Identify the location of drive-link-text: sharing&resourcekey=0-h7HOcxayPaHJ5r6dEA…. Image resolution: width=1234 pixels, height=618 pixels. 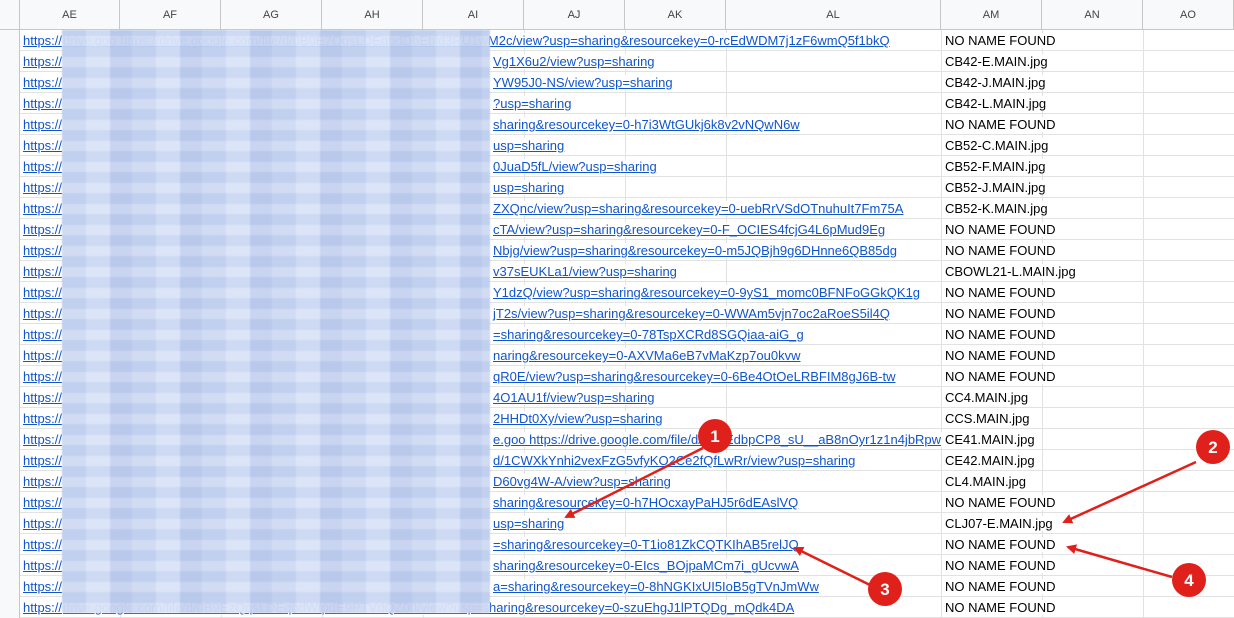
(647, 502).